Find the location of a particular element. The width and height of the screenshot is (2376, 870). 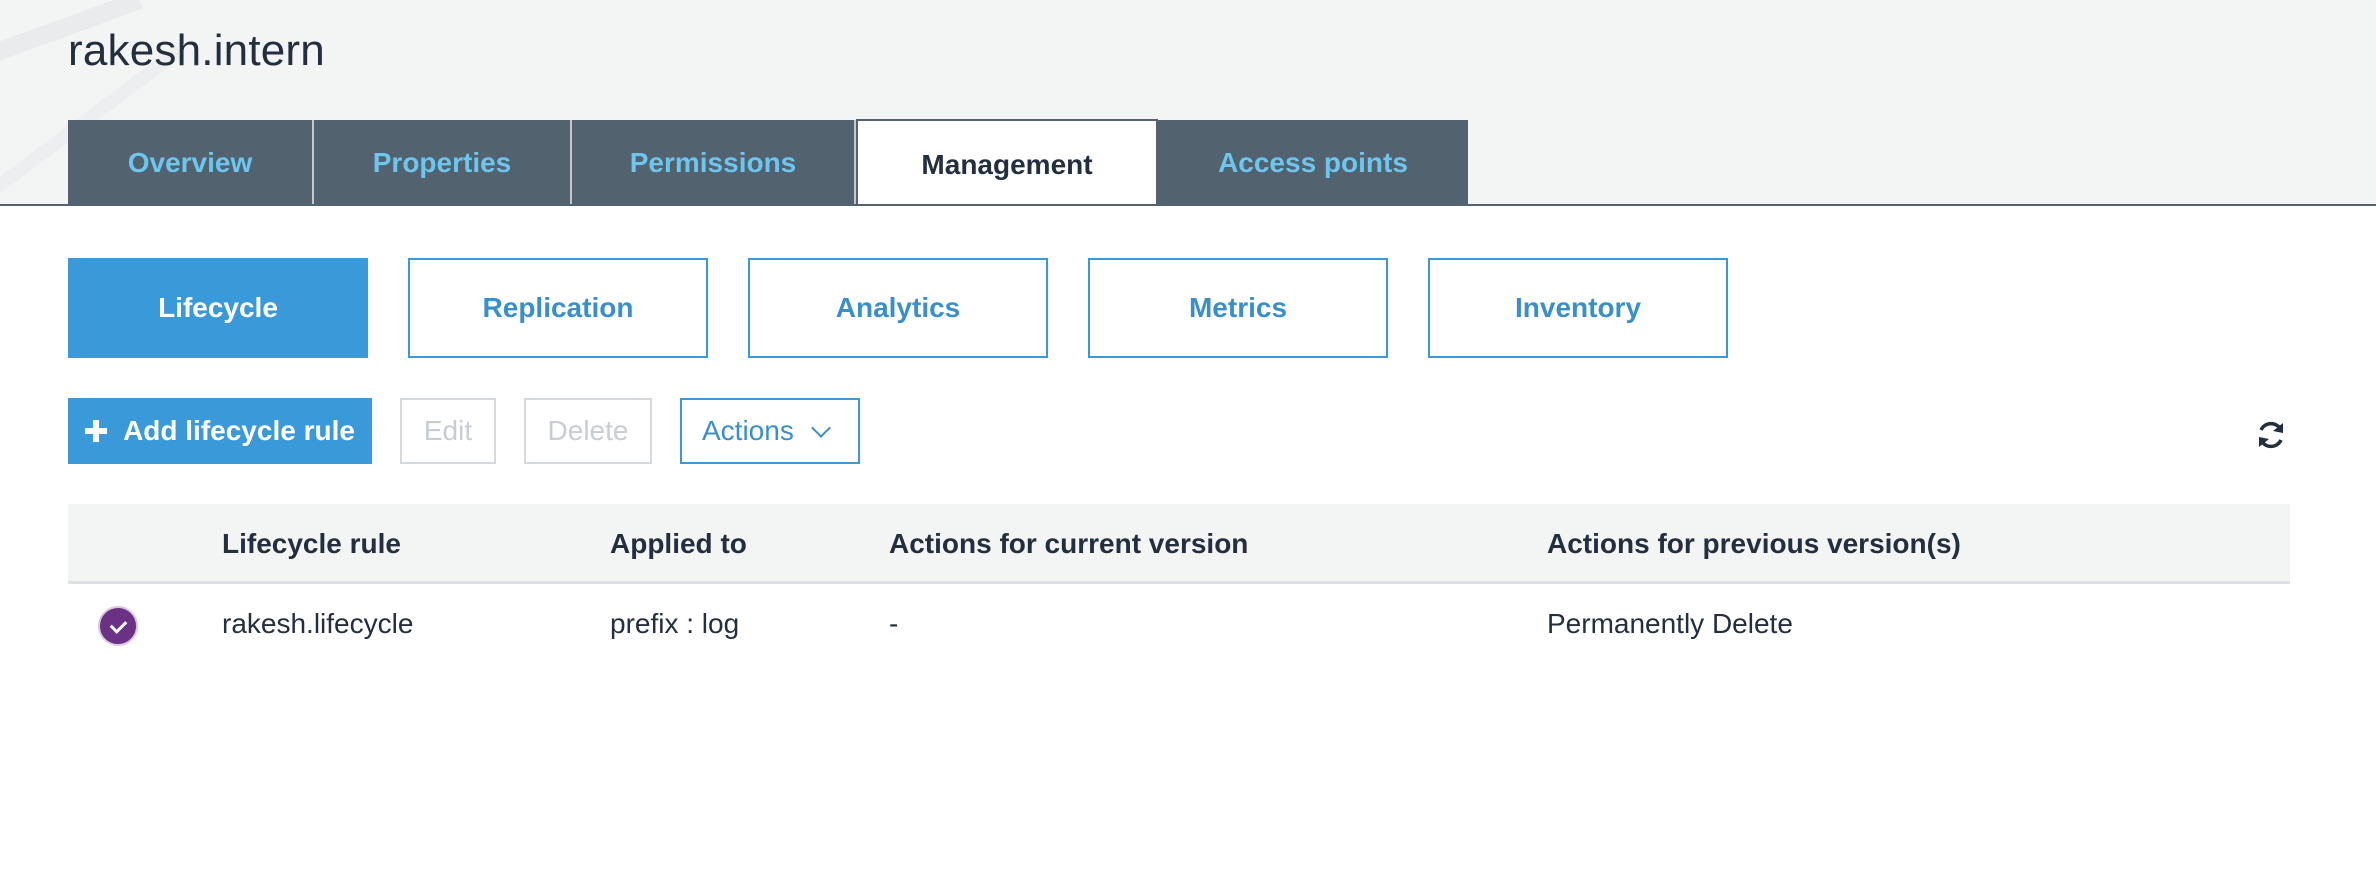

tab-management: Management is located at coordinates (1007, 161).